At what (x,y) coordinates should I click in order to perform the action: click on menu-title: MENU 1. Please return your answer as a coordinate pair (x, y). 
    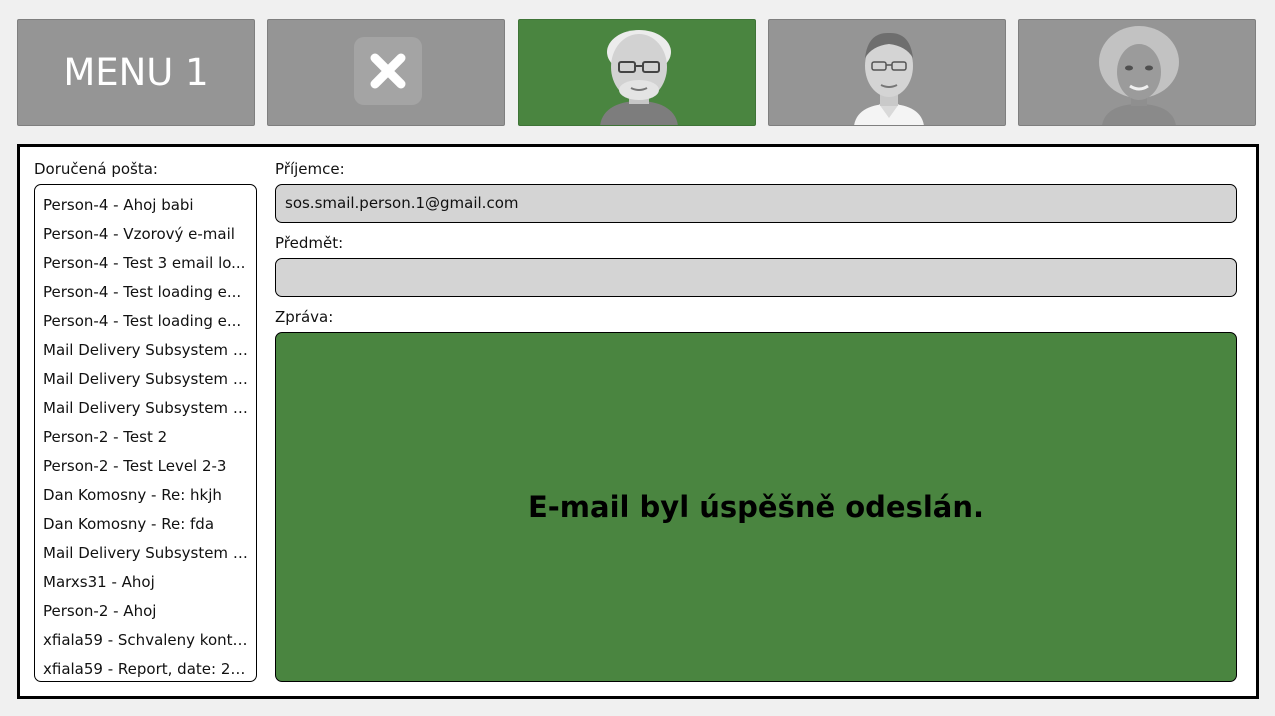
    Looking at the image, I should click on (136, 72).